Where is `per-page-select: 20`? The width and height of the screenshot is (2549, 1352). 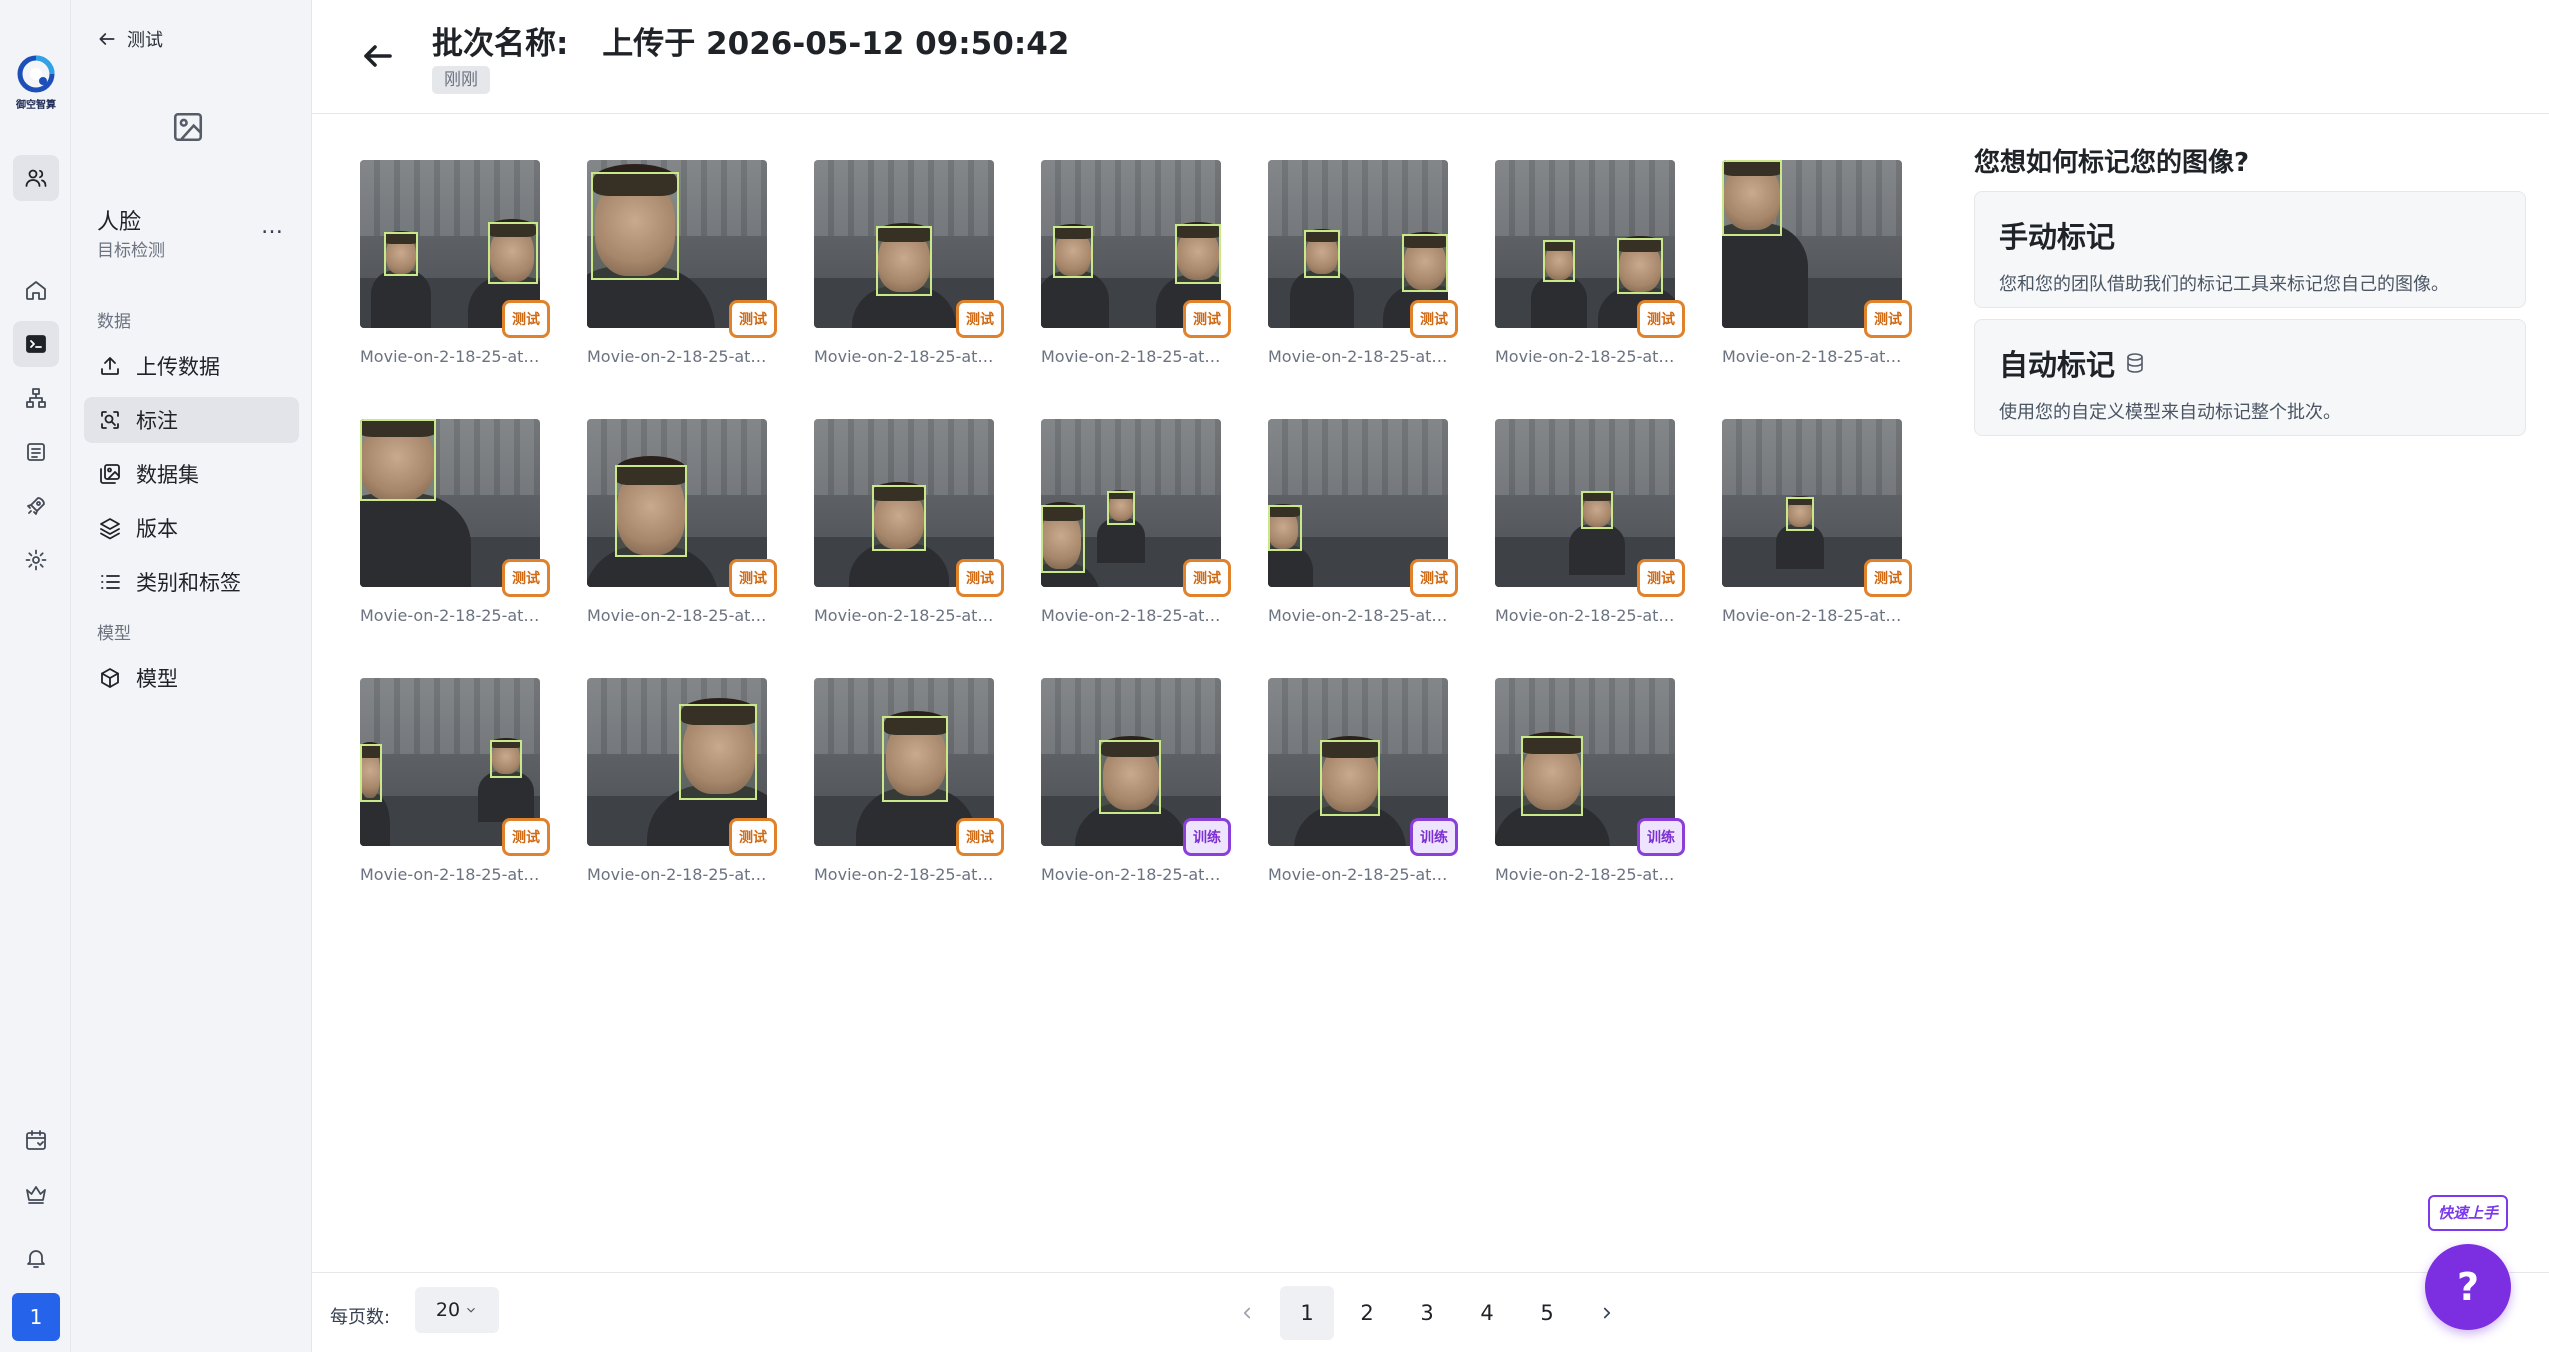
per-page-select: 20 is located at coordinates (457, 1310).